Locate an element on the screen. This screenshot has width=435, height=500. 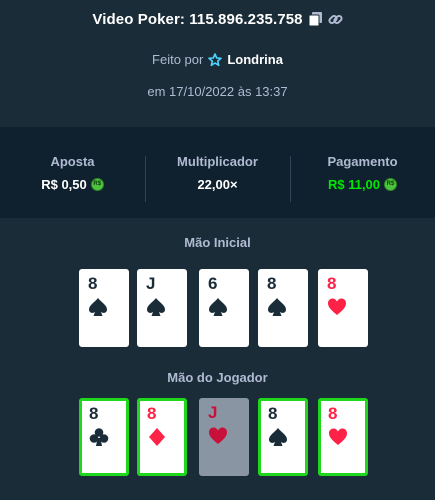
club-suit-icon is located at coordinates (99, 437).